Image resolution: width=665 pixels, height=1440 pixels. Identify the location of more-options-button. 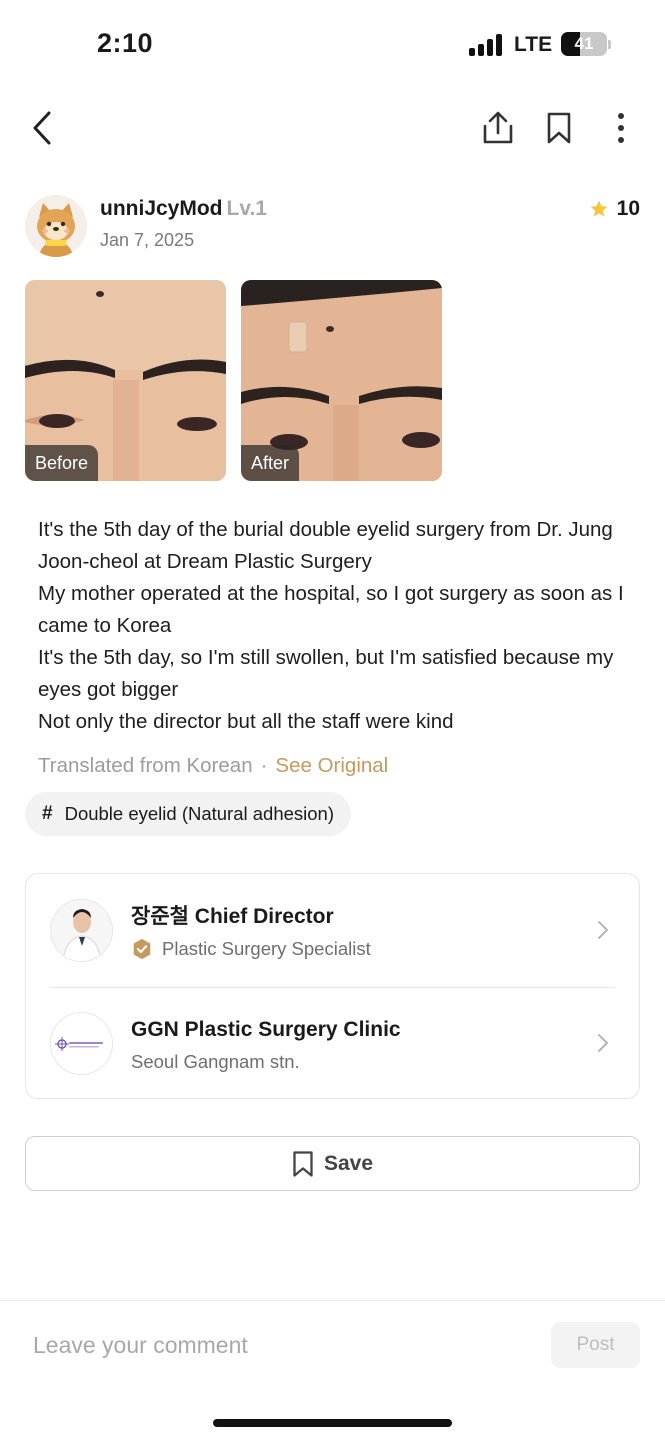
(621, 128).